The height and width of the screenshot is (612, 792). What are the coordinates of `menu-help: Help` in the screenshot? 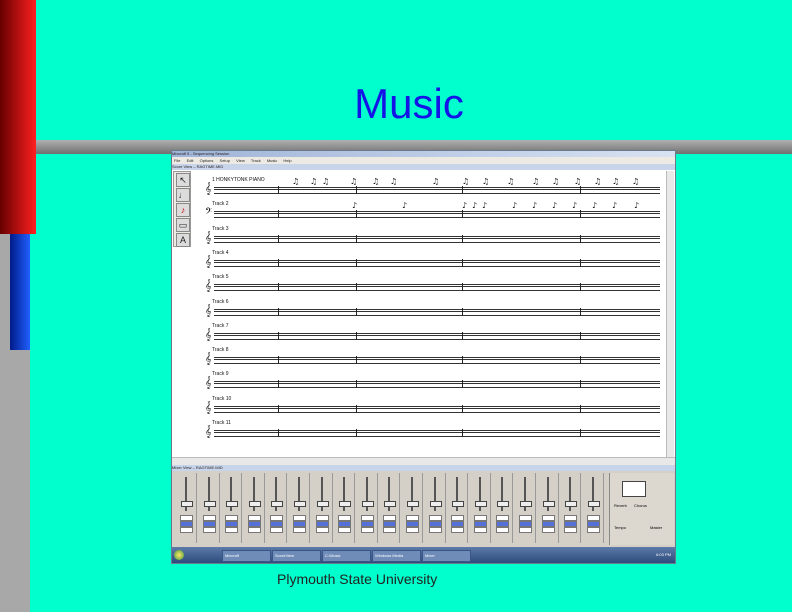 It's located at (287, 160).